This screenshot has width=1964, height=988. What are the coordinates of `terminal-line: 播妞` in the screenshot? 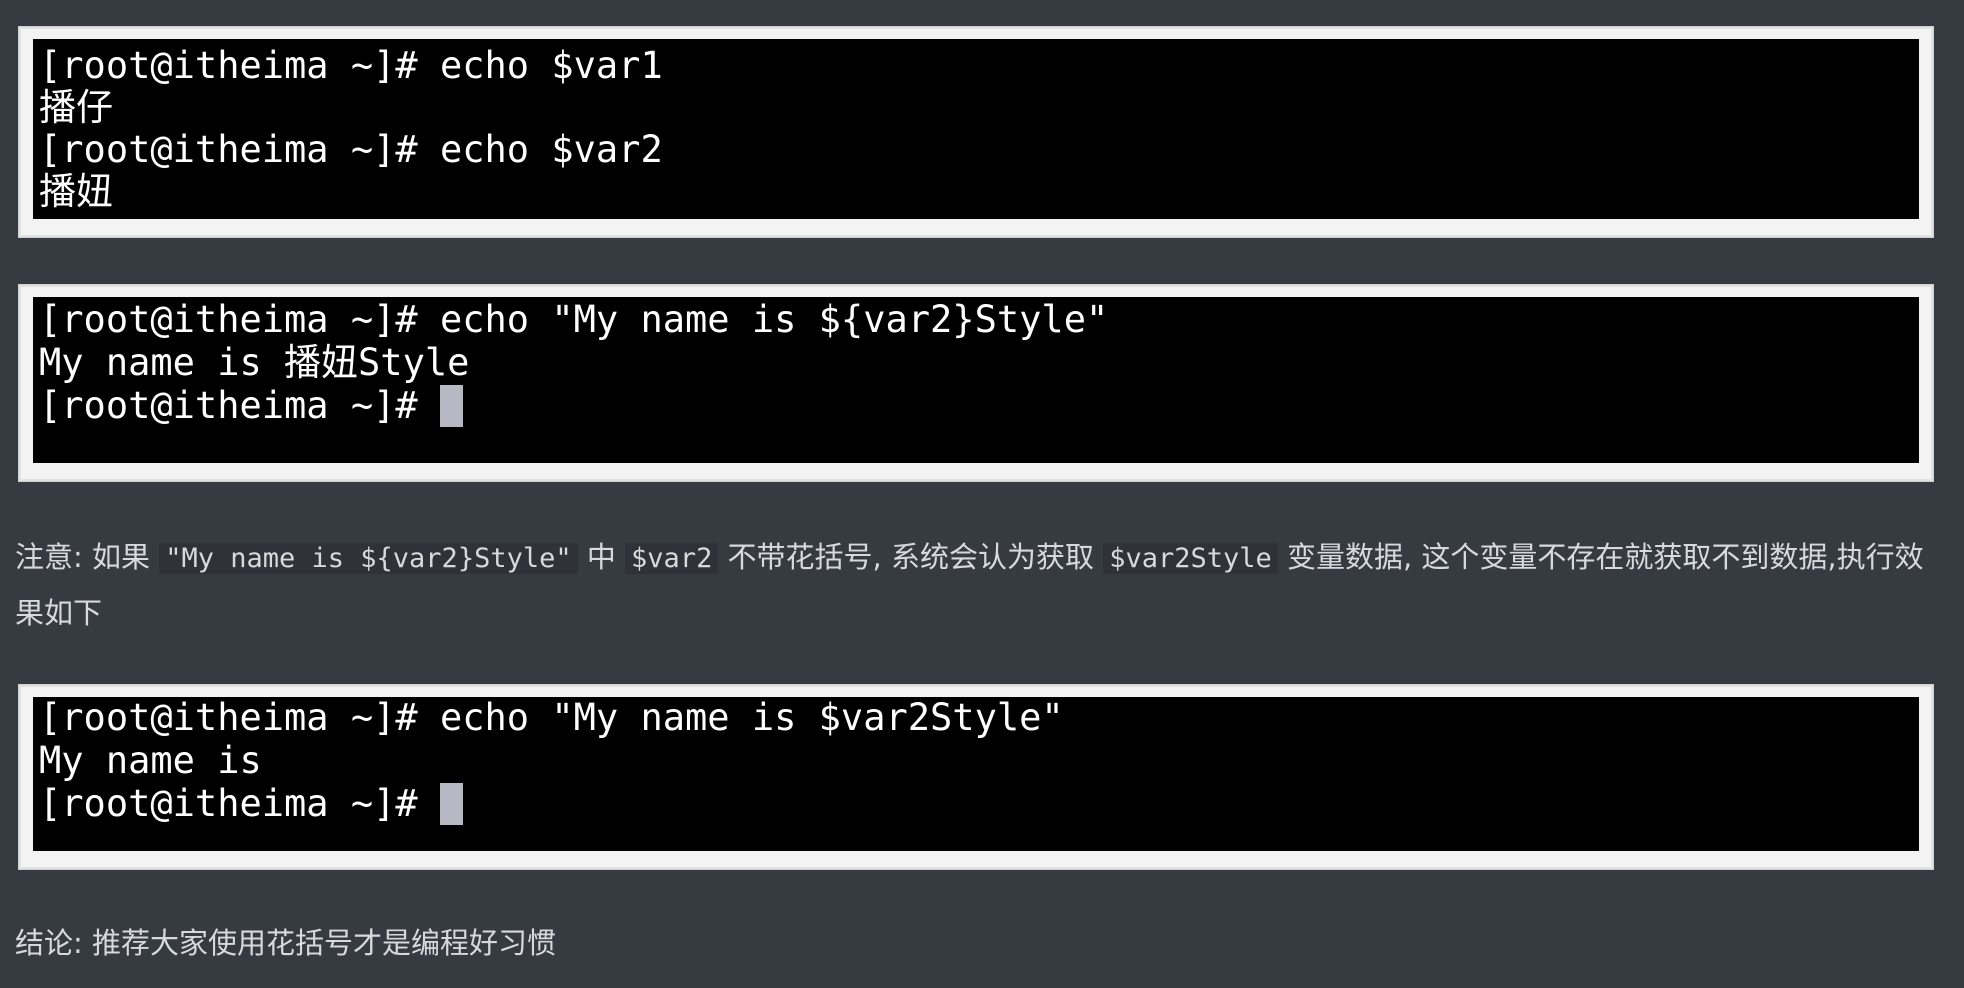 It's located at (76, 191).